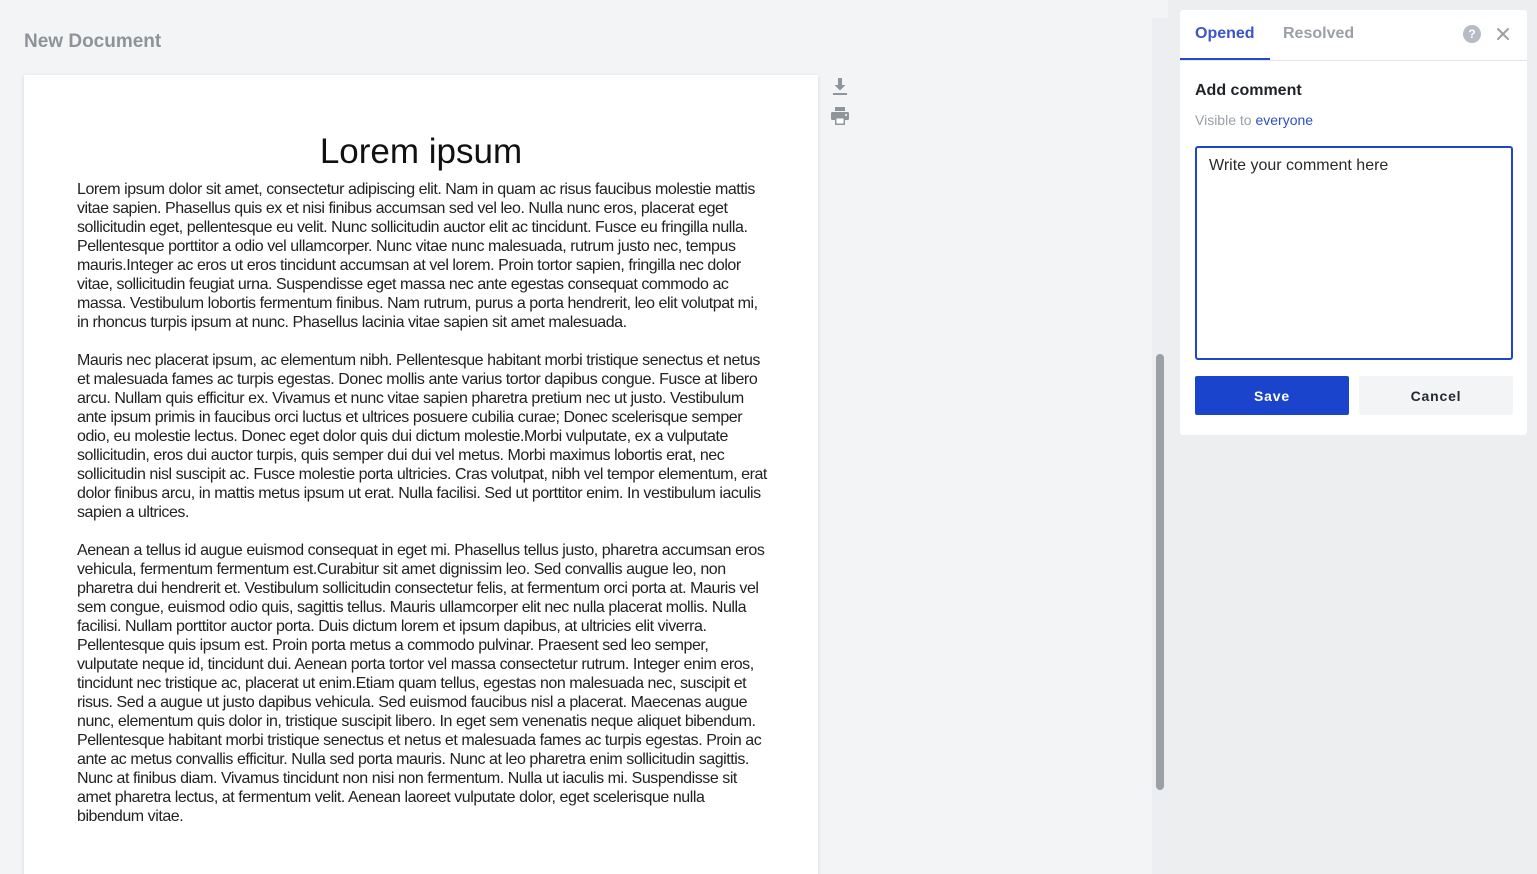  What do you see at coordinates (1318, 35) in the screenshot?
I see `tab-resolved: Resolved` at bounding box center [1318, 35].